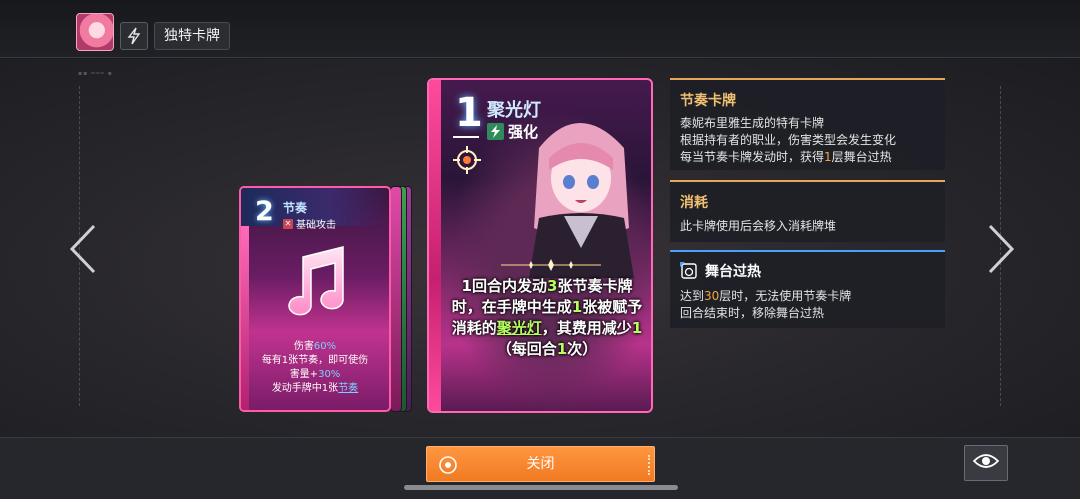  What do you see at coordinates (396, 299) in the screenshot?
I see `card-stack-edge` at bounding box center [396, 299].